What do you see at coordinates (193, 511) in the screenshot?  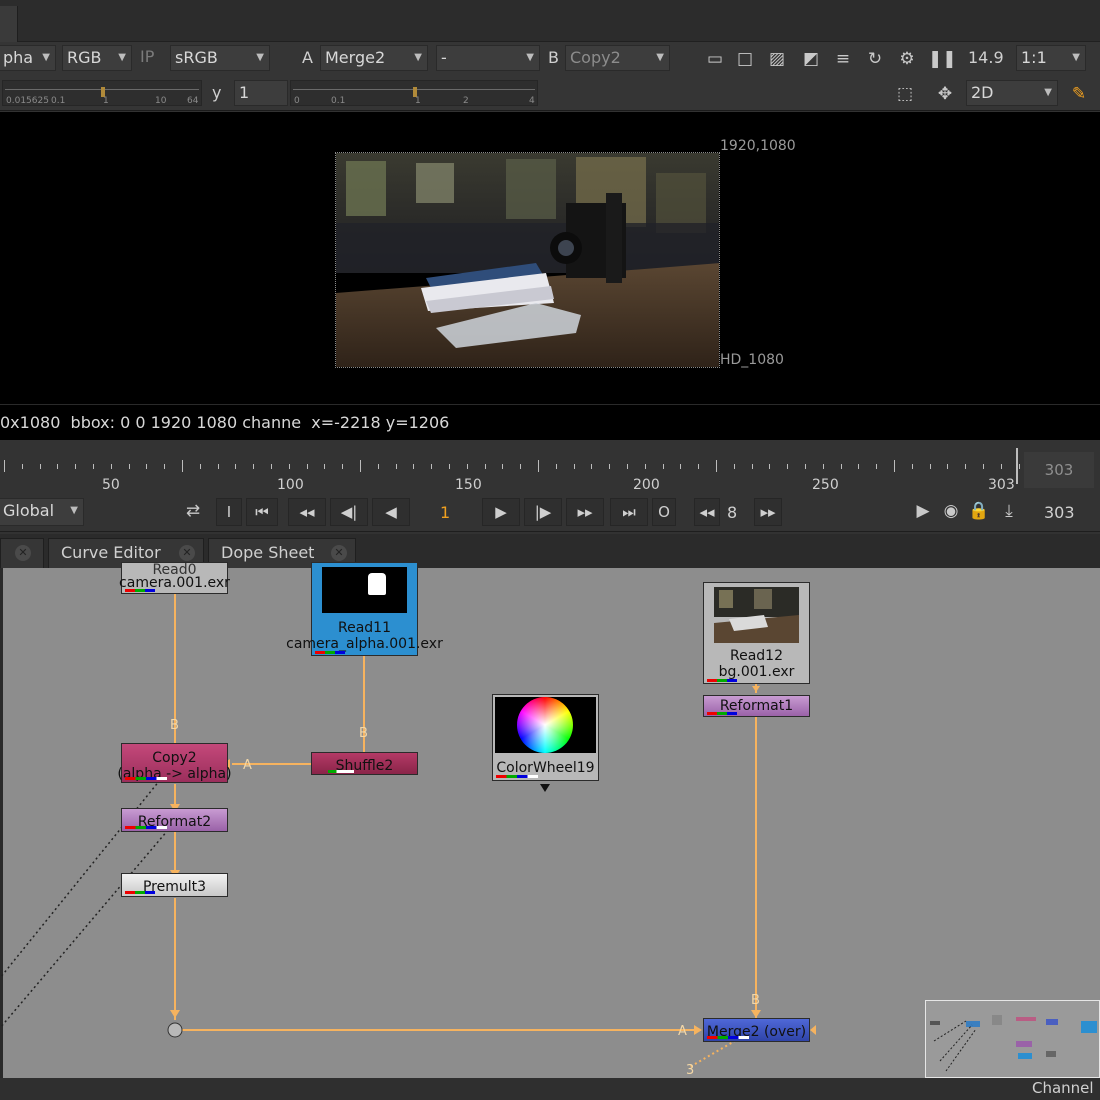 I see `loop-mode-icon: ⇄` at bounding box center [193, 511].